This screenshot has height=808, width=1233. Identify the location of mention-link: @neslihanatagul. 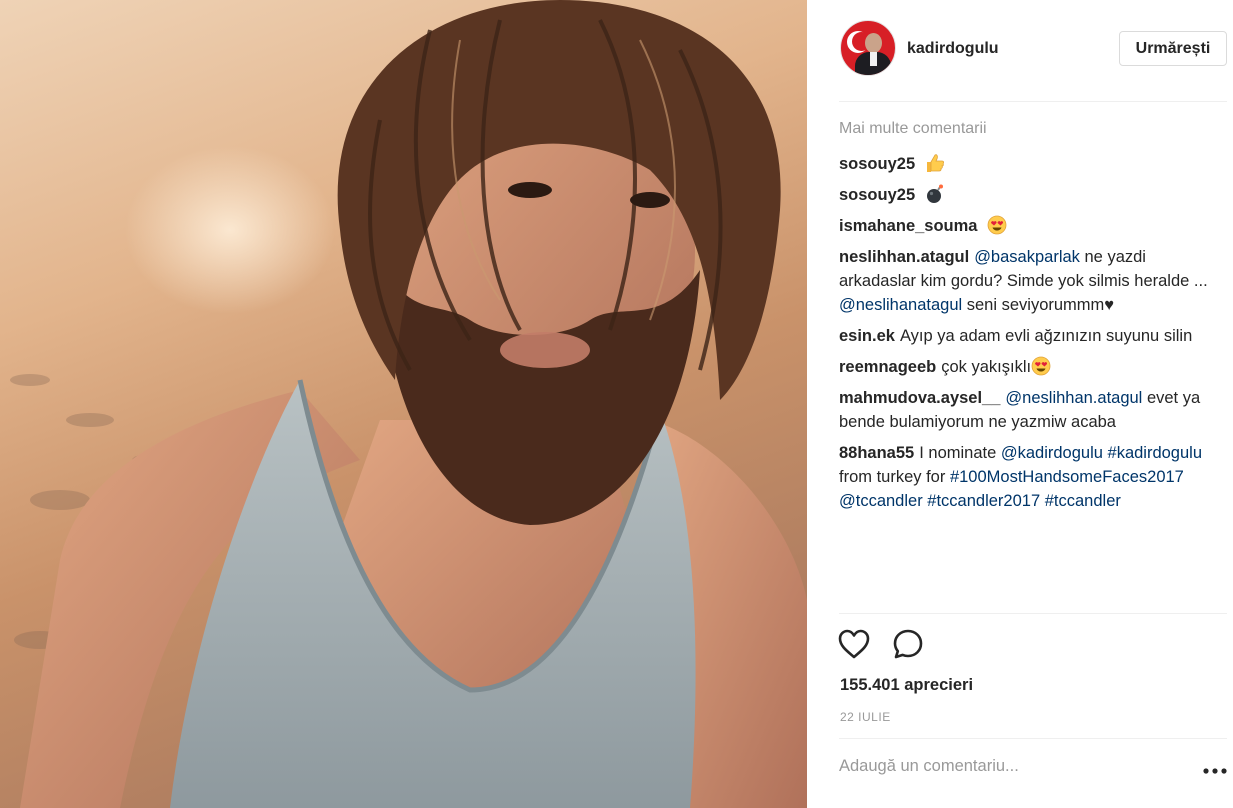
(900, 305).